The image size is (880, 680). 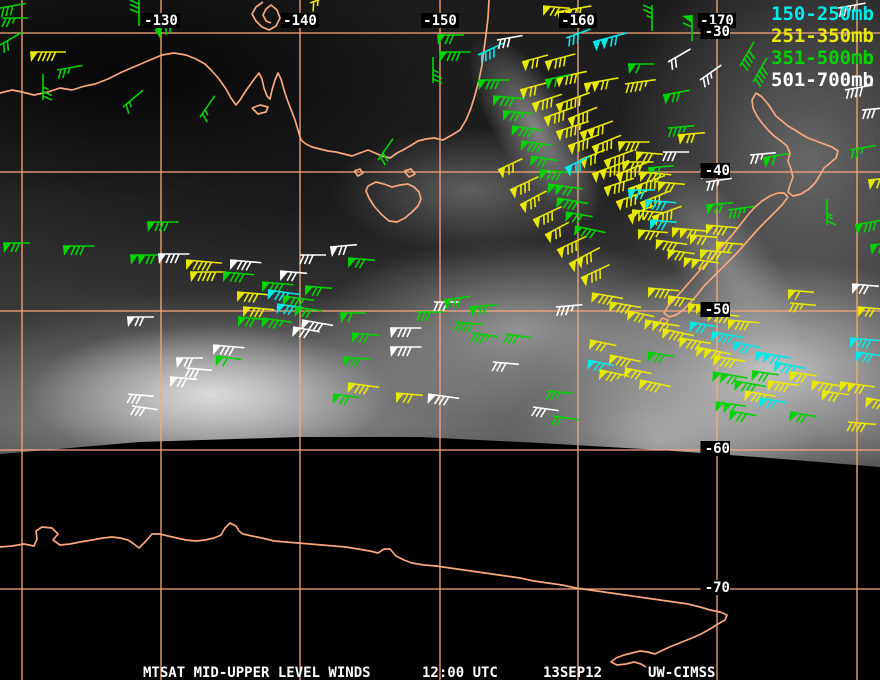 I want to click on coastline-lake-eyre, so click(x=266, y=16).